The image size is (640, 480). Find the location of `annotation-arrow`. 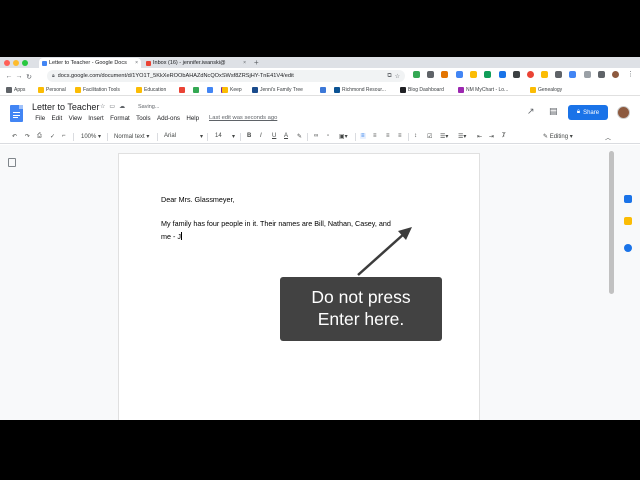

annotation-arrow is located at coordinates (384, 251).